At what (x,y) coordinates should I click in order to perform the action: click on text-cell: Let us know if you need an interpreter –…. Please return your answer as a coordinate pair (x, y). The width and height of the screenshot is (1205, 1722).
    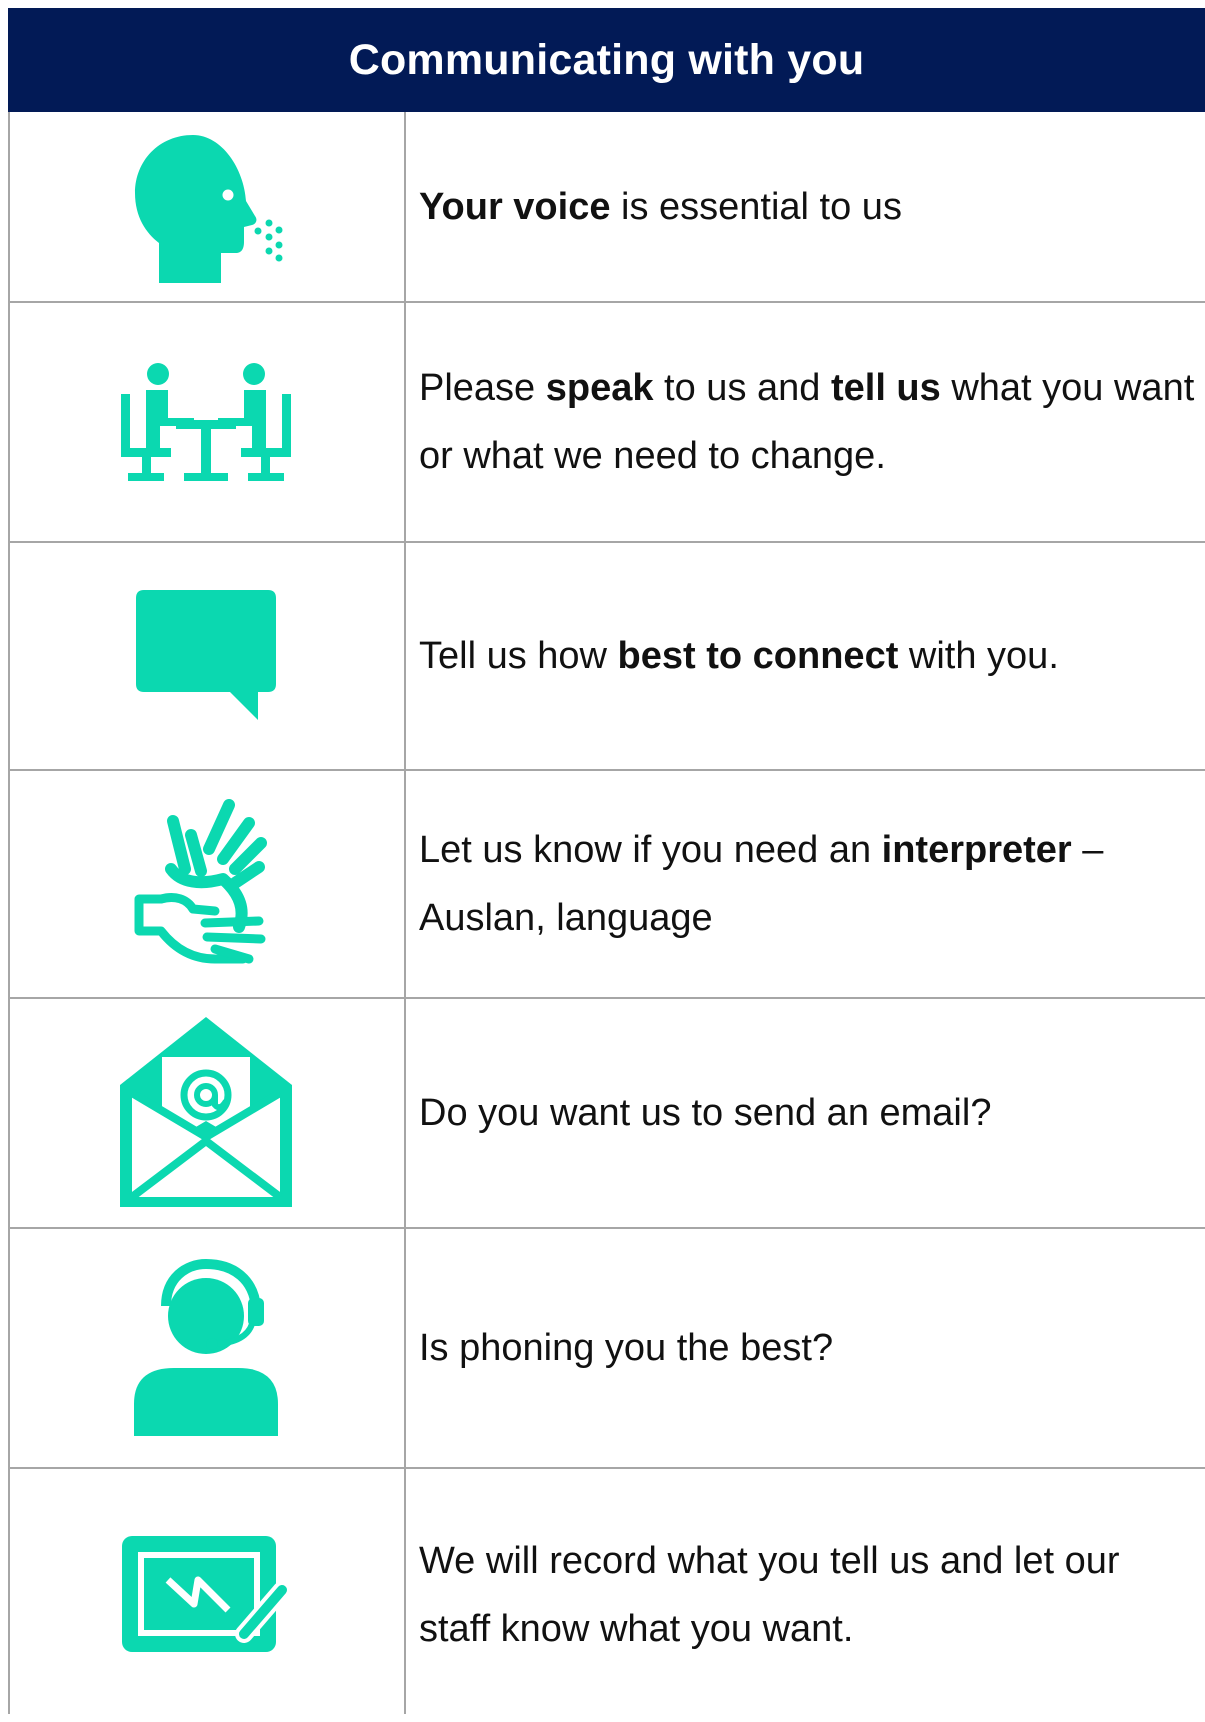
    Looking at the image, I should click on (812, 884).